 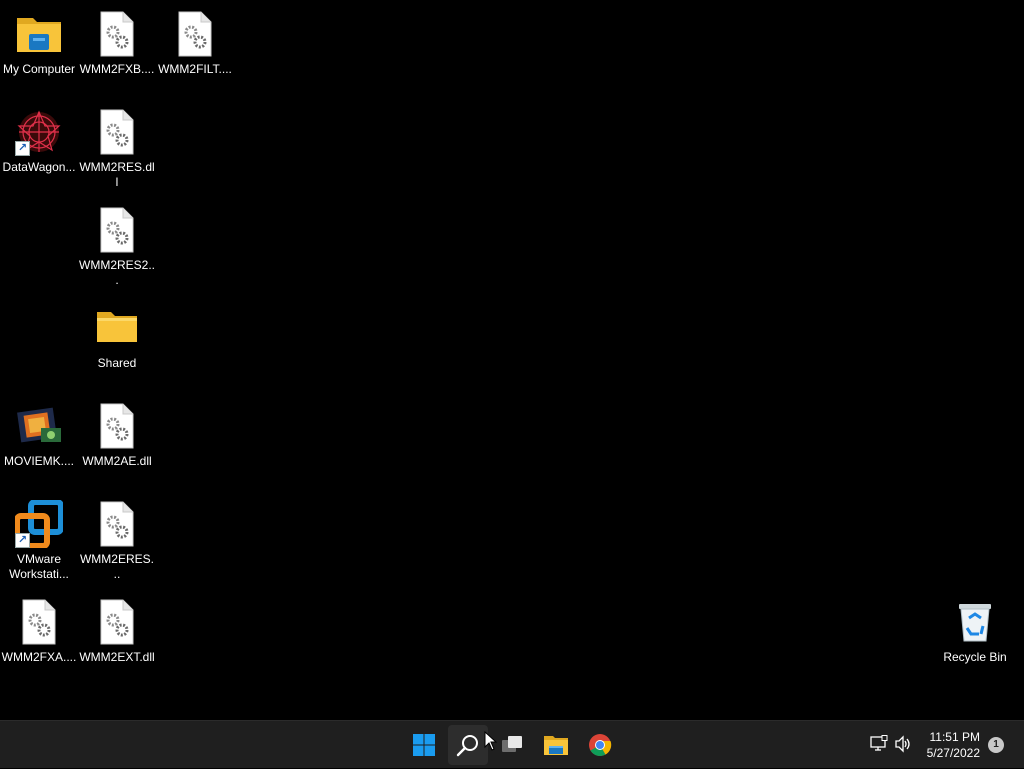 I want to click on taskbar: 11:51 PM 5/27/2022 1, so click(x=512, y=744).